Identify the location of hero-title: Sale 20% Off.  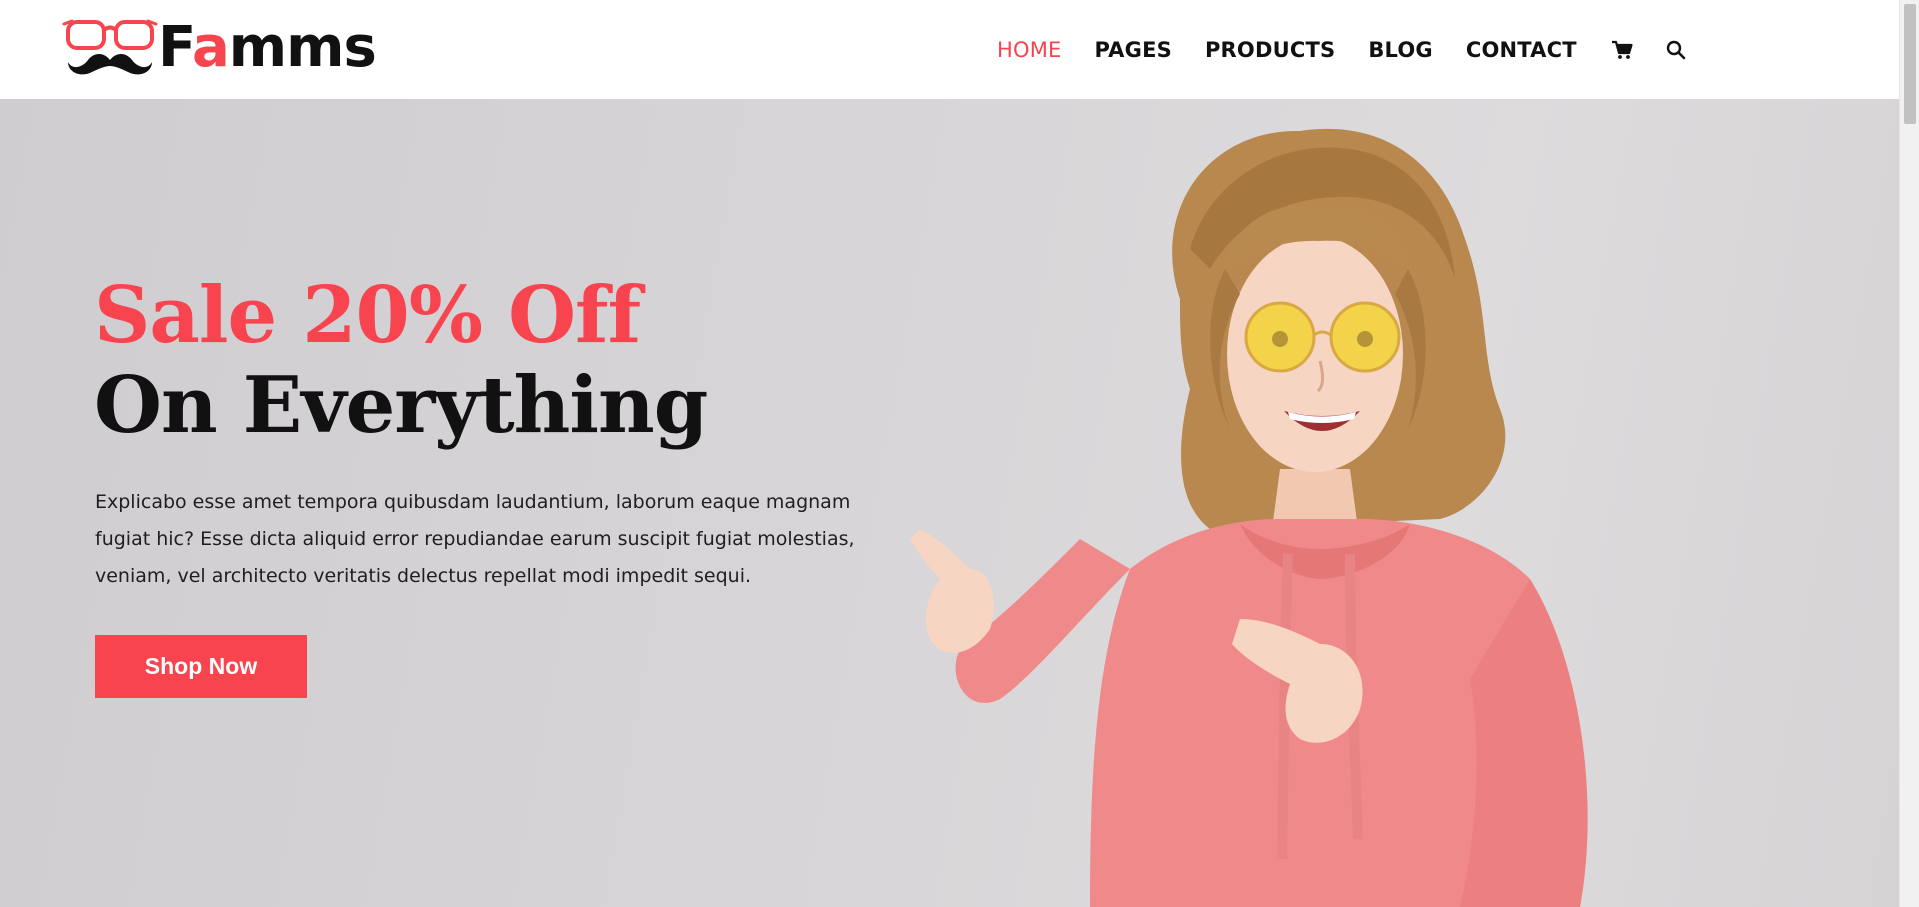
(367, 315).